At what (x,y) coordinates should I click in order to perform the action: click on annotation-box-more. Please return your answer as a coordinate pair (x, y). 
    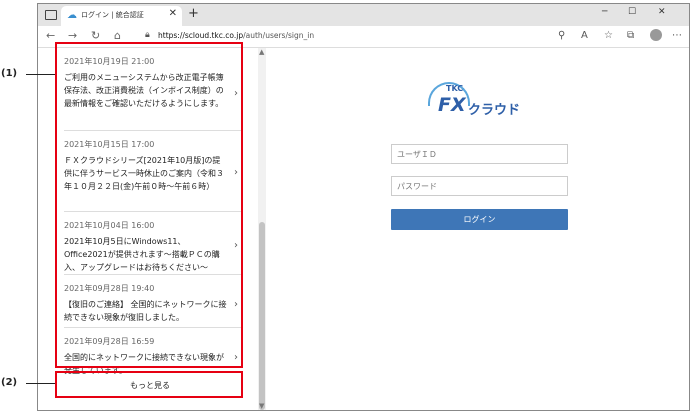
    Looking at the image, I should click on (149, 384).